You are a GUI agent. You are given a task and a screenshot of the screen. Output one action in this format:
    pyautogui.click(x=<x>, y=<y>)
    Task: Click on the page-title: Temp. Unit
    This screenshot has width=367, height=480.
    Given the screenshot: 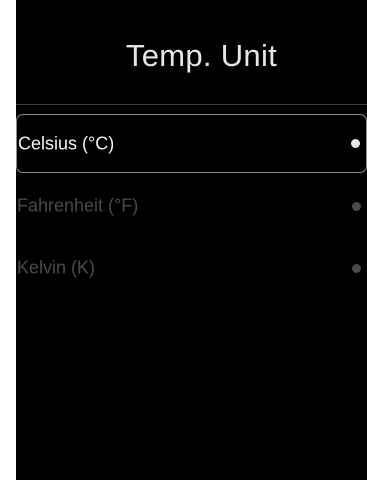 What is the action you would take?
    pyautogui.click(x=201, y=55)
    